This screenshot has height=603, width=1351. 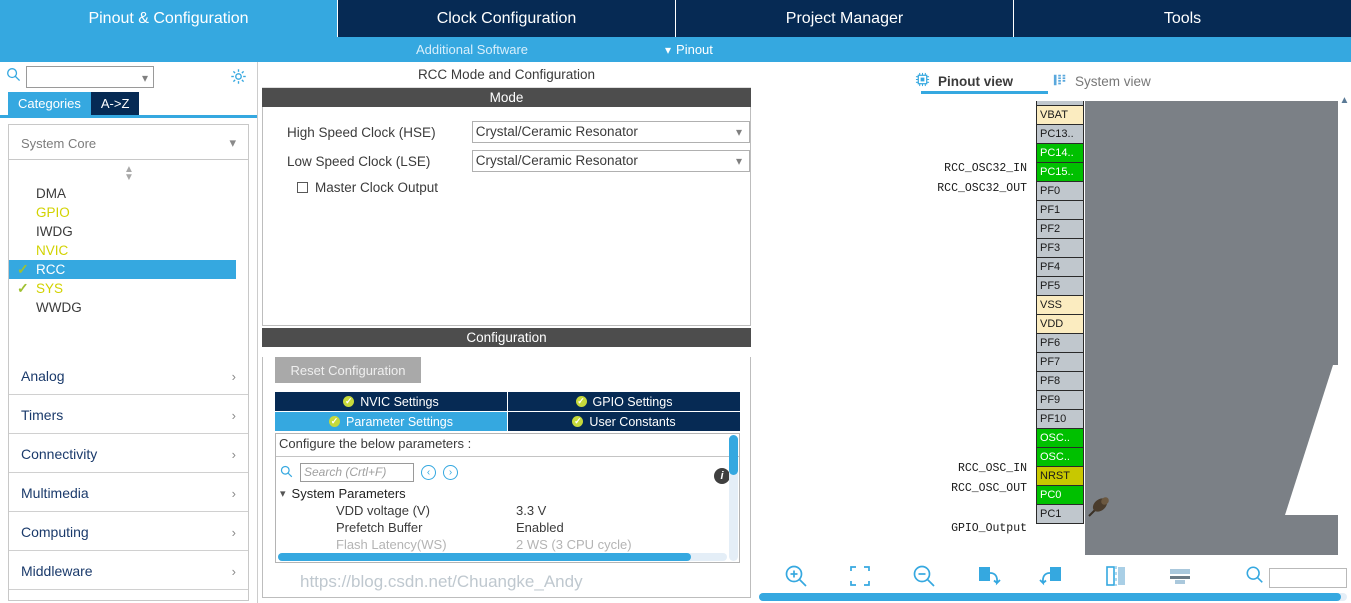 What do you see at coordinates (668, 49) in the screenshot?
I see `chevron-down-icon: ▾` at bounding box center [668, 49].